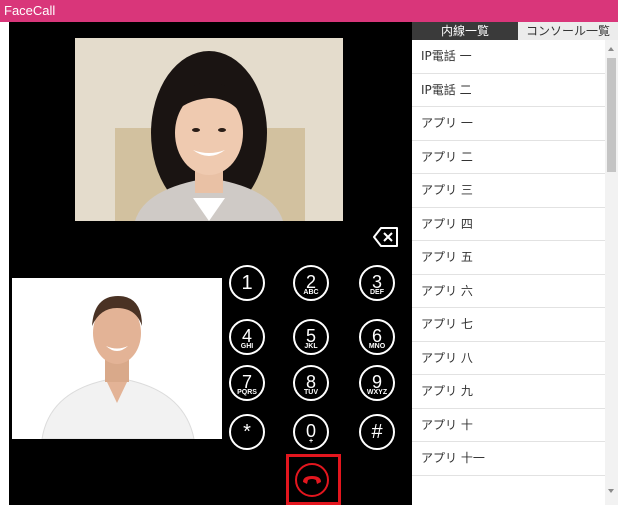 Image resolution: width=618 pixels, height=505 pixels. Describe the element at coordinates (465, 31) in the screenshot. I see `tab-extension-list: 内線一覧` at that location.